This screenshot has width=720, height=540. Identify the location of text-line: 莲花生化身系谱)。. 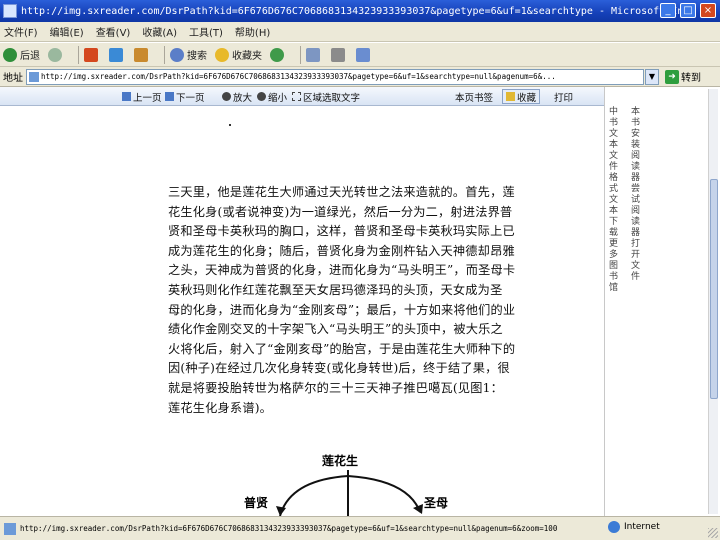
(220, 407).